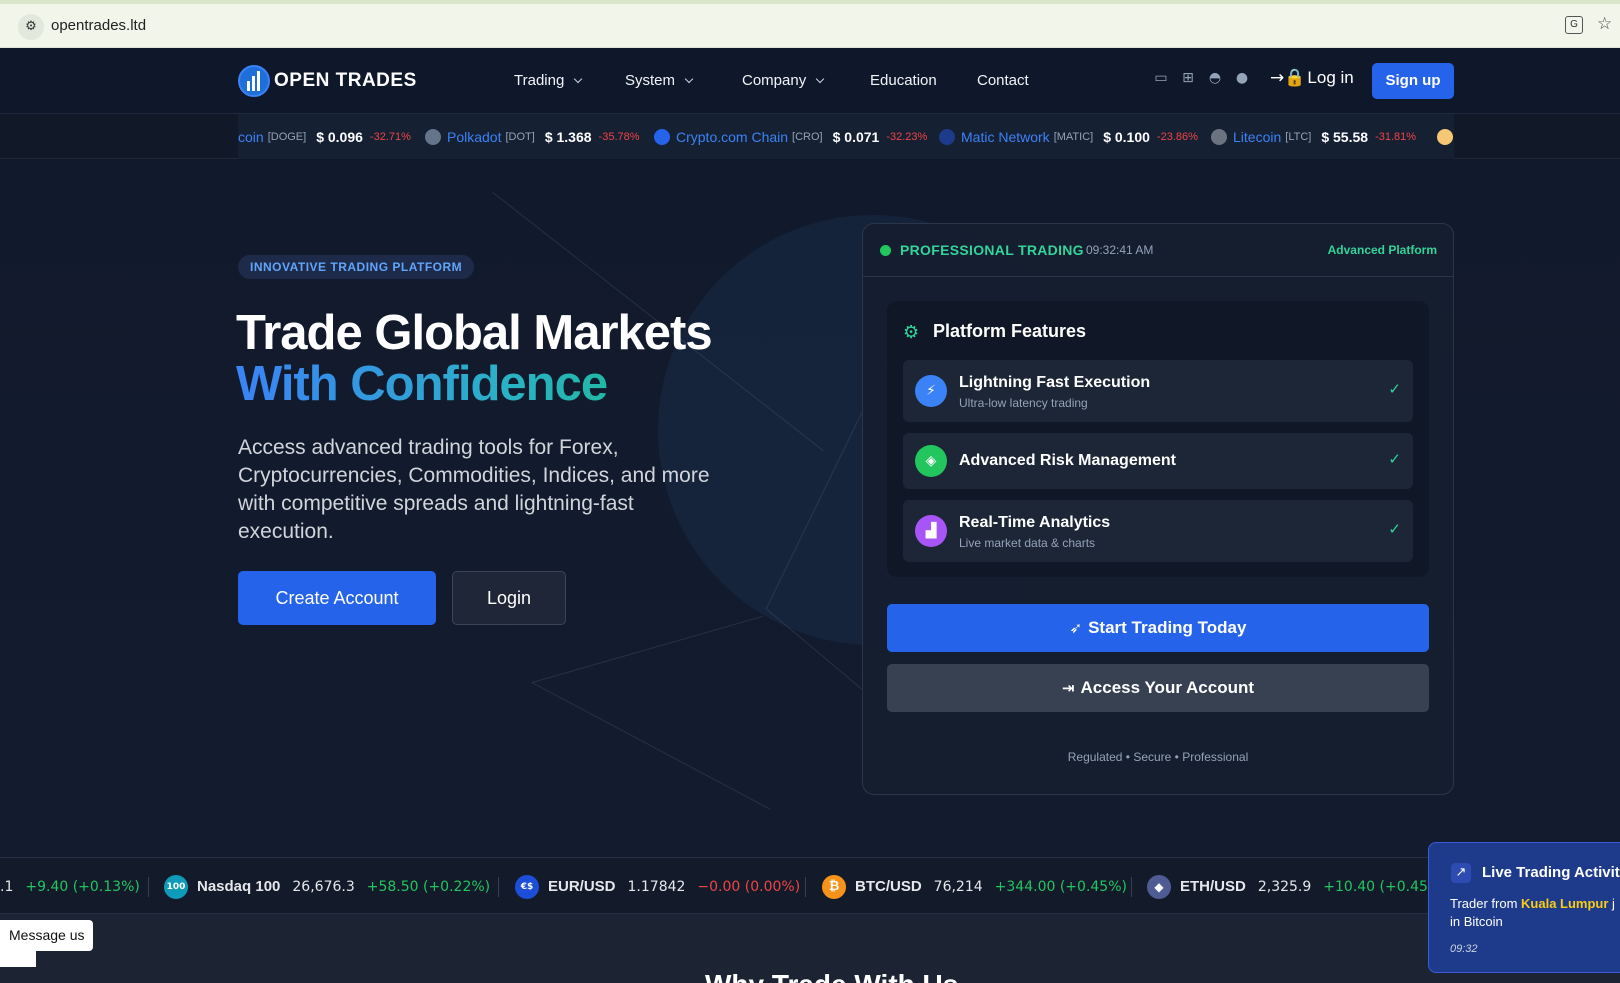 This screenshot has width=1620, height=983. What do you see at coordinates (834, 886) in the screenshot?
I see `bitcoin-icon: ₿` at bounding box center [834, 886].